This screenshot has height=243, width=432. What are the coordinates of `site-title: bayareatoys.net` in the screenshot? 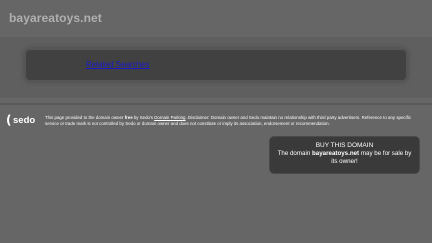 It's located at (55, 18).